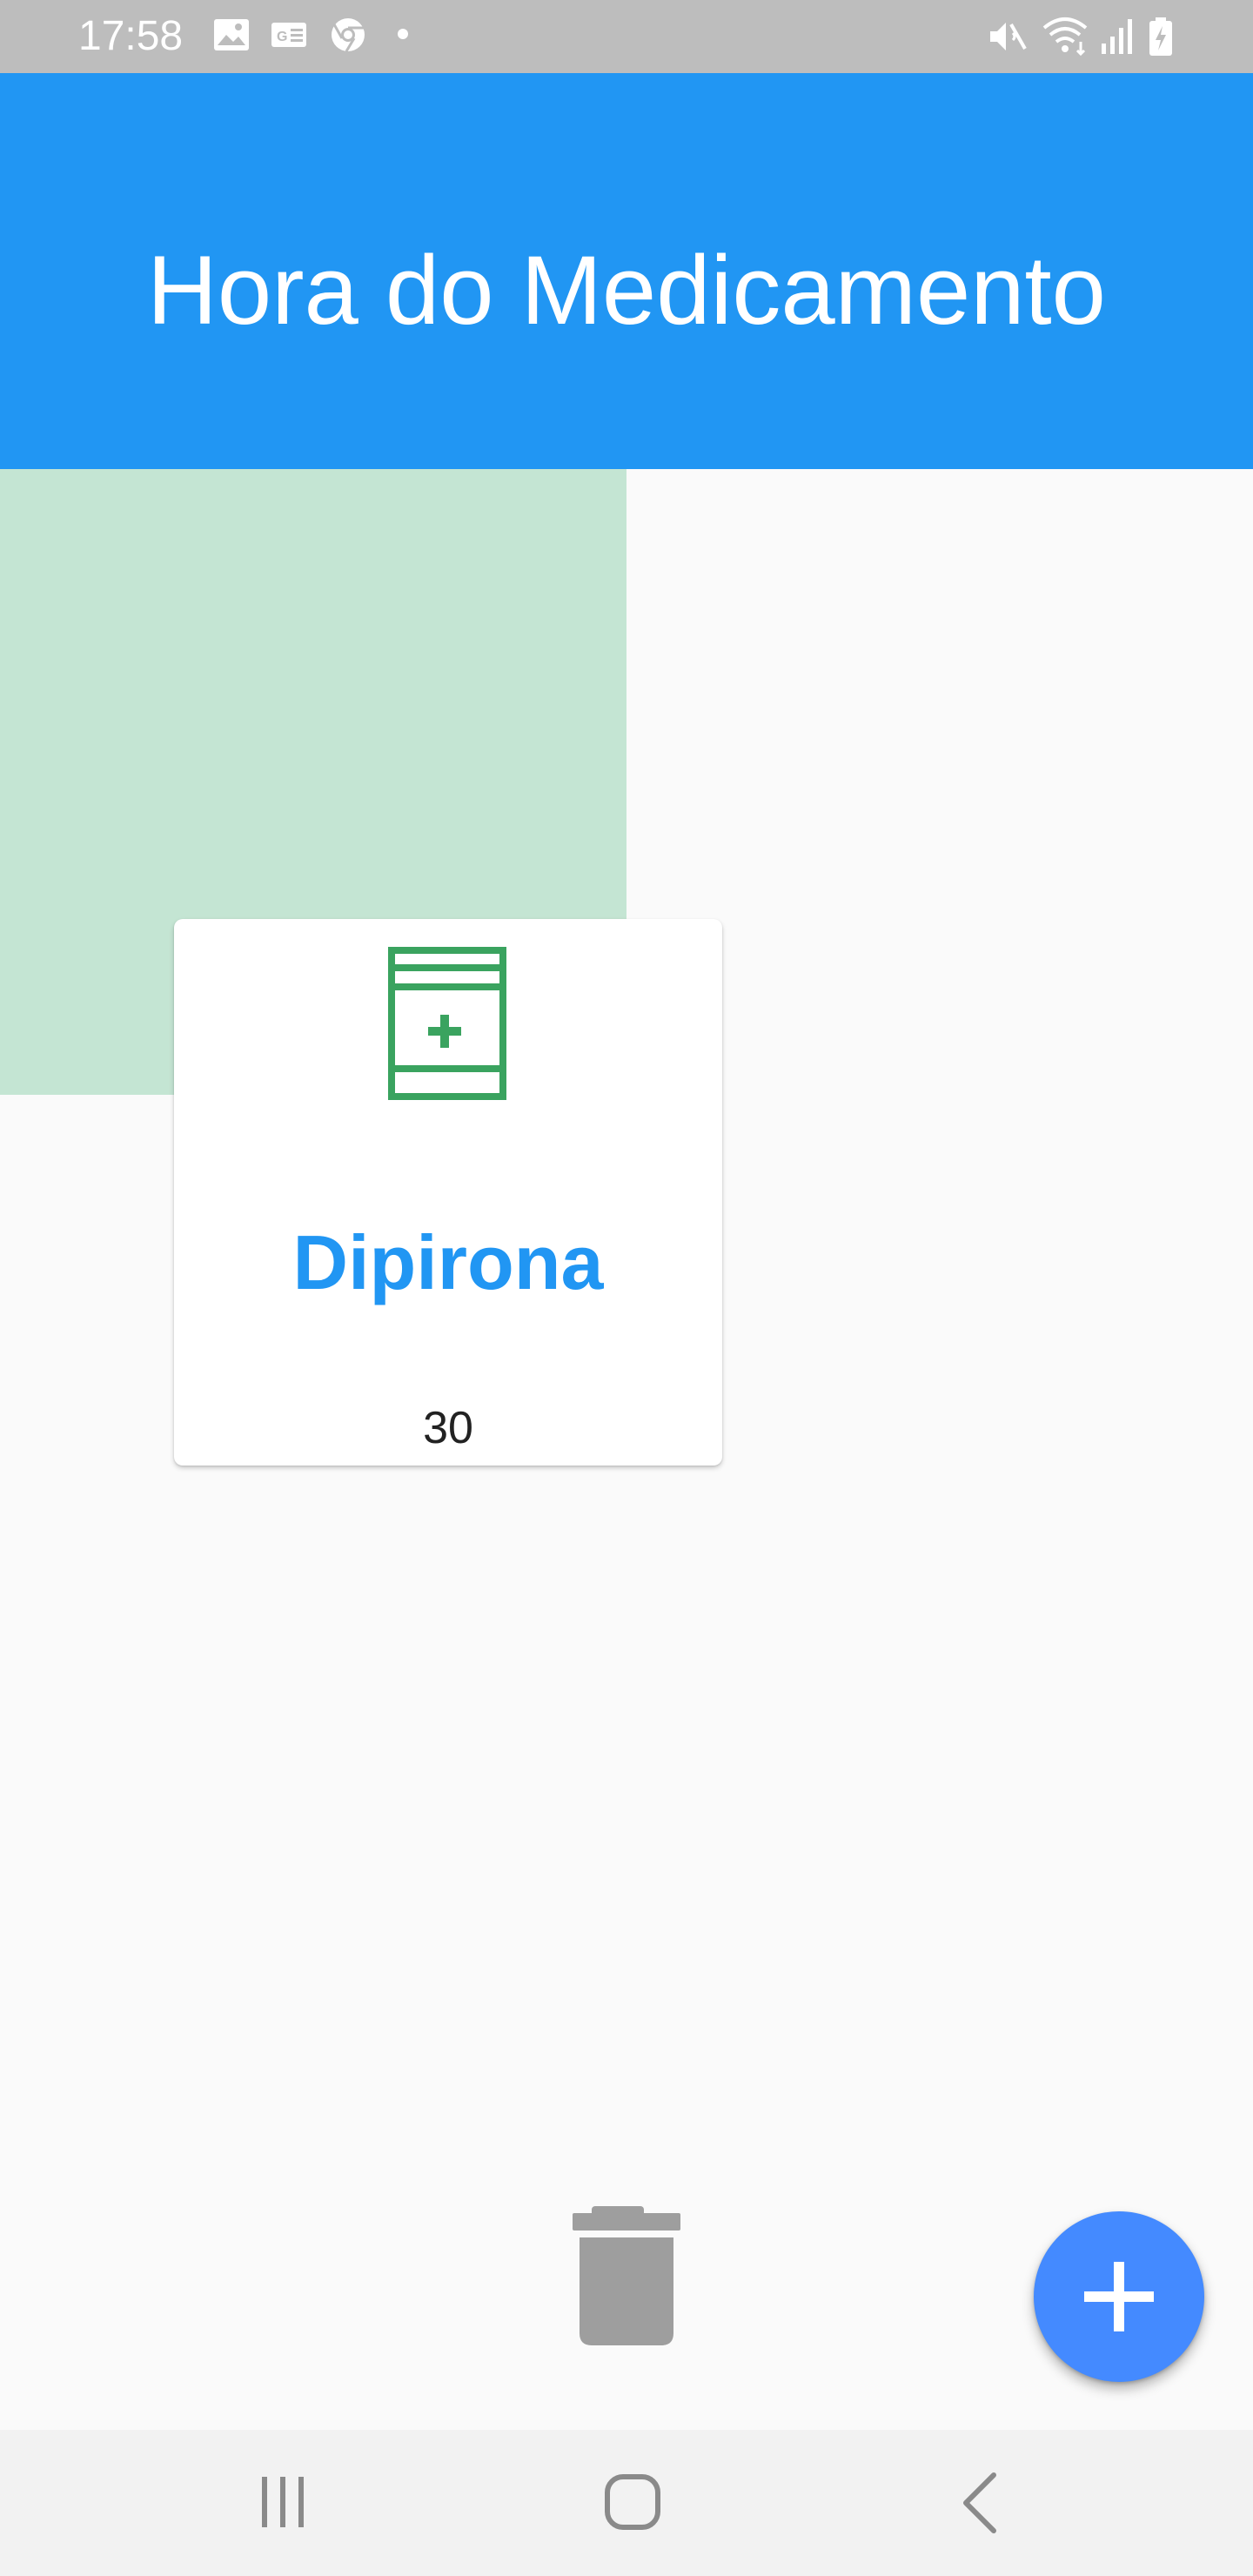 The height and width of the screenshot is (2576, 1253). What do you see at coordinates (626, 37) in the screenshot?
I see `status-bar: 17:58 G` at bounding box center [626, 37].